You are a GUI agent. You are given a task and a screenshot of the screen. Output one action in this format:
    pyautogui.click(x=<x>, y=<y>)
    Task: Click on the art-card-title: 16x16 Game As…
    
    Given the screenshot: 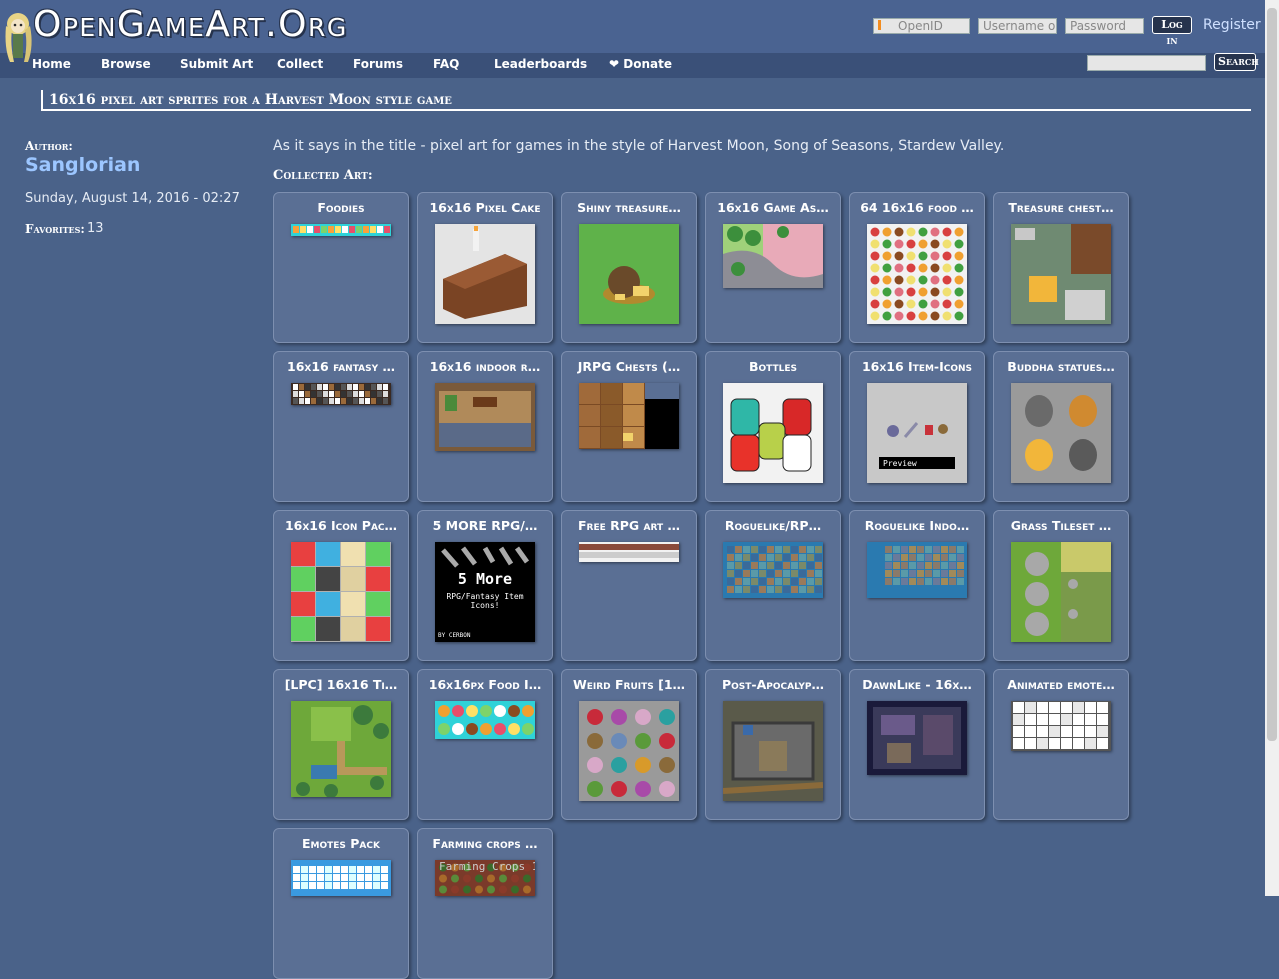 What is the action you would take?
    pyautogui.click(x=773, y=207)
    